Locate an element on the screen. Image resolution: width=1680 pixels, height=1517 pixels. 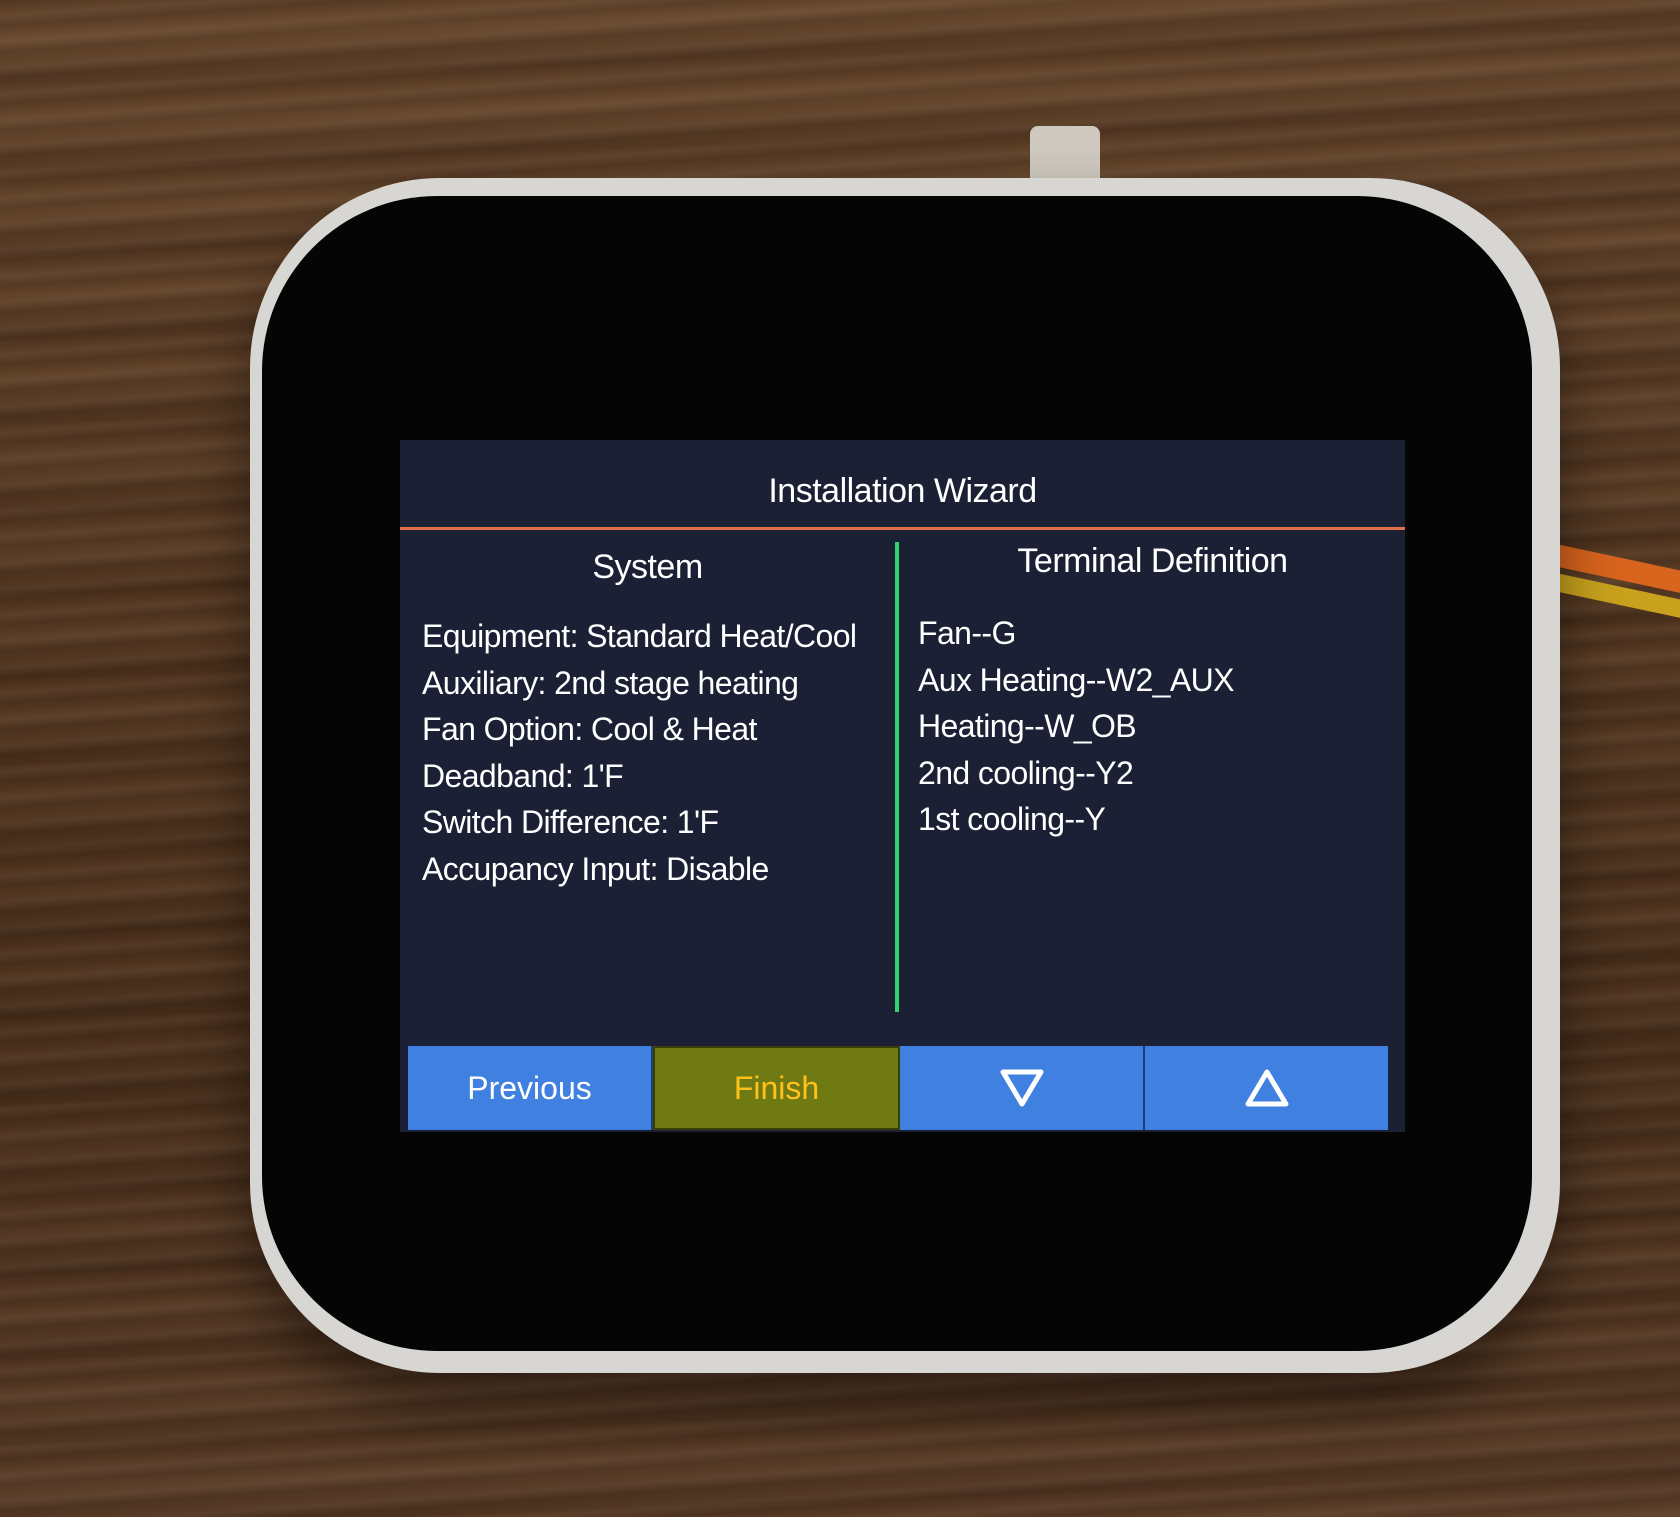
list-item: Fan--G is located at coordinates (967, 633).